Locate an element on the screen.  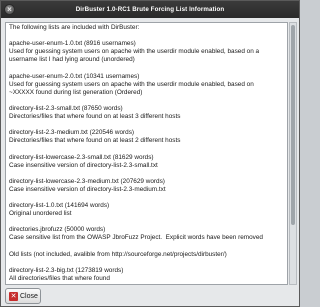
close-icon: ✕ is located at coordinates (13, 296).